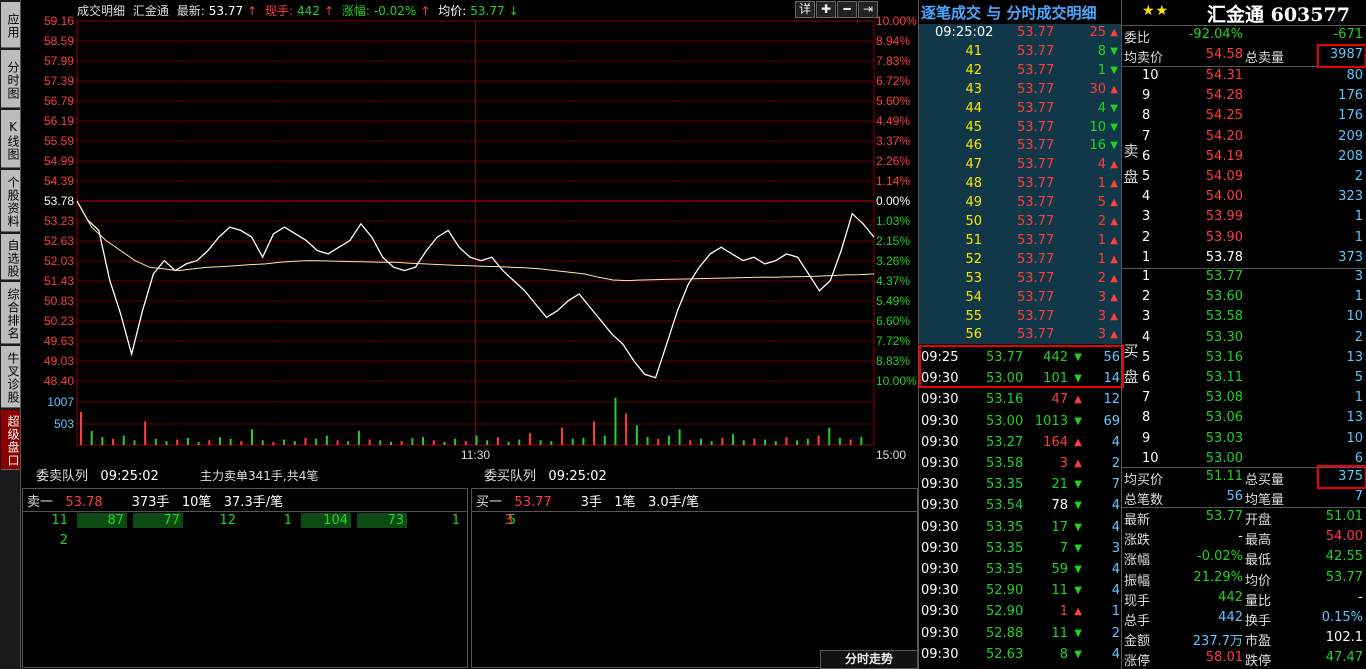 This screenshot has width=1366, height=669. I want to click on minute-count: 7, so click(1115, 485).